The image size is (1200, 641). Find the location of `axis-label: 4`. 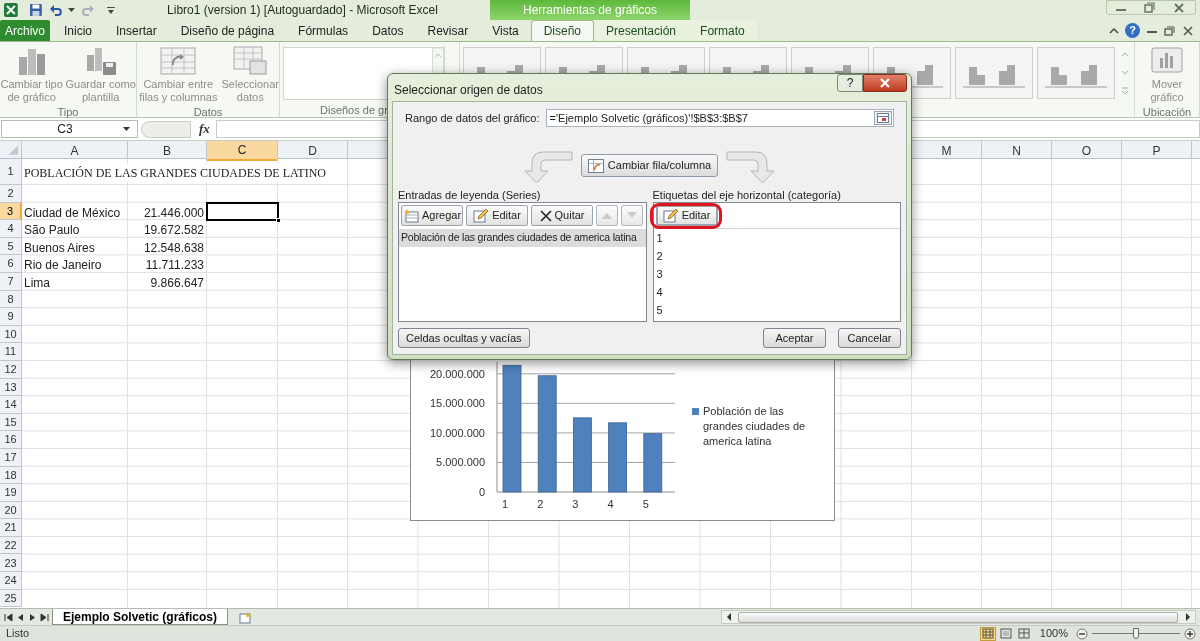

axis-label: 4 is located at coordinates (610, 504).